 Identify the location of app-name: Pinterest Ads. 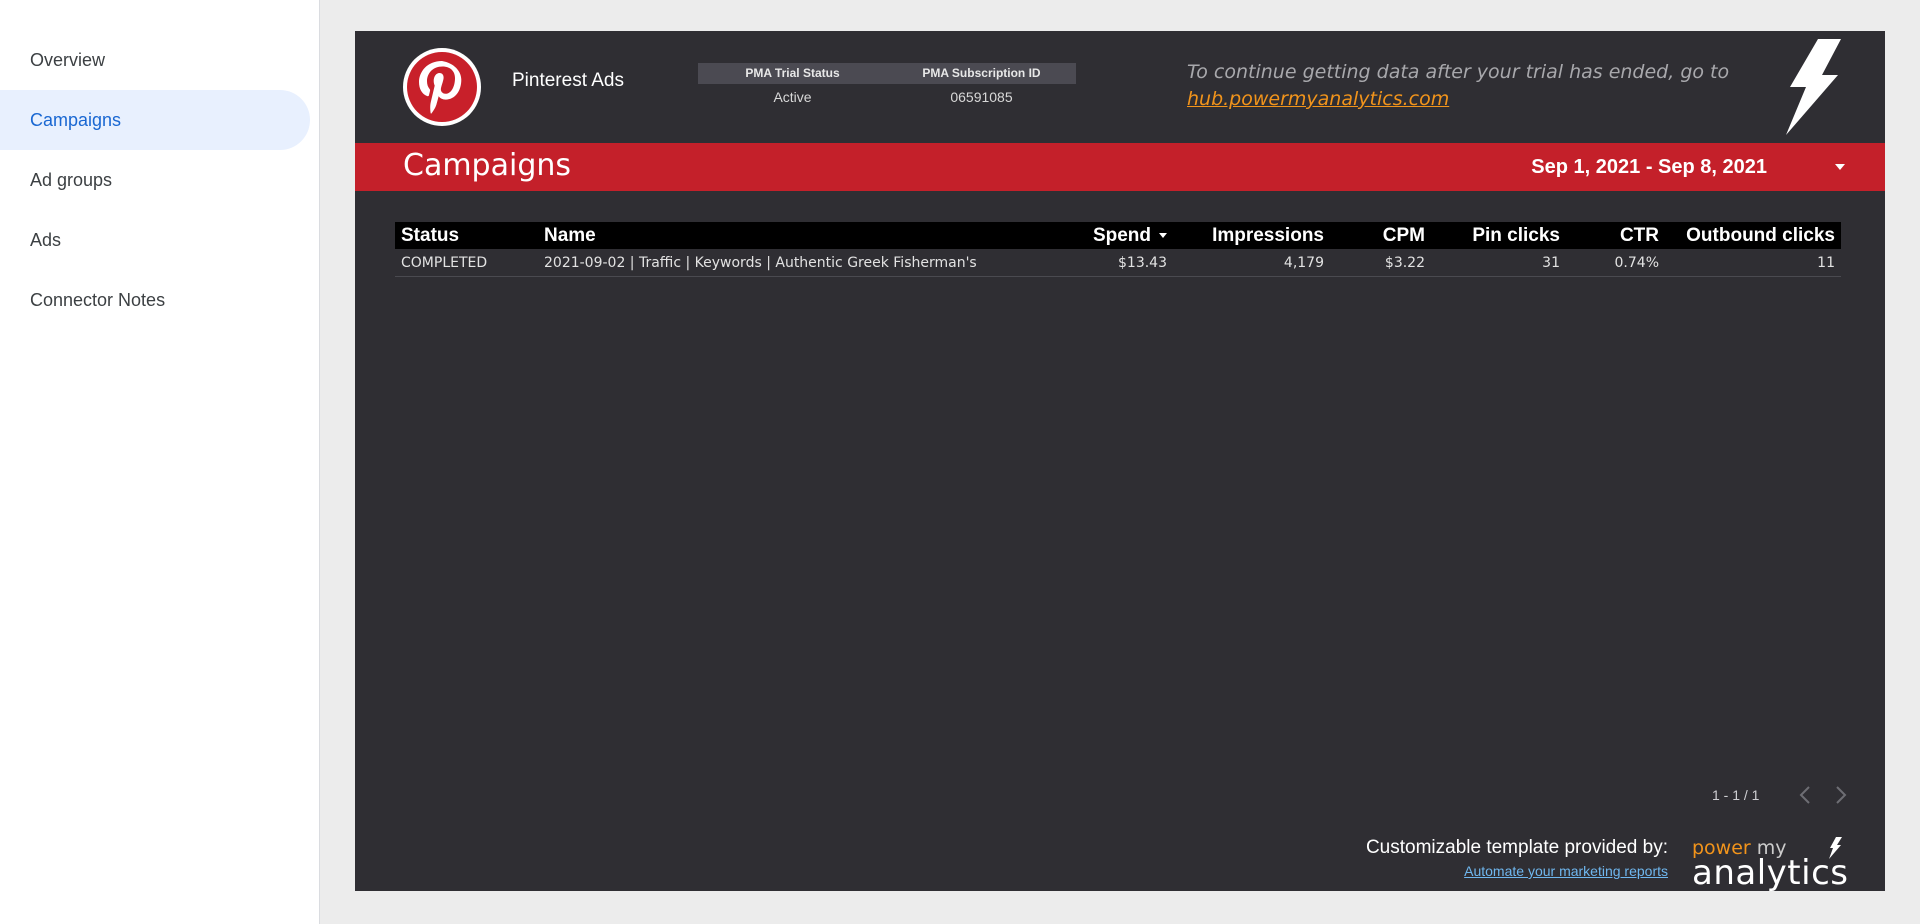
(568, 80).